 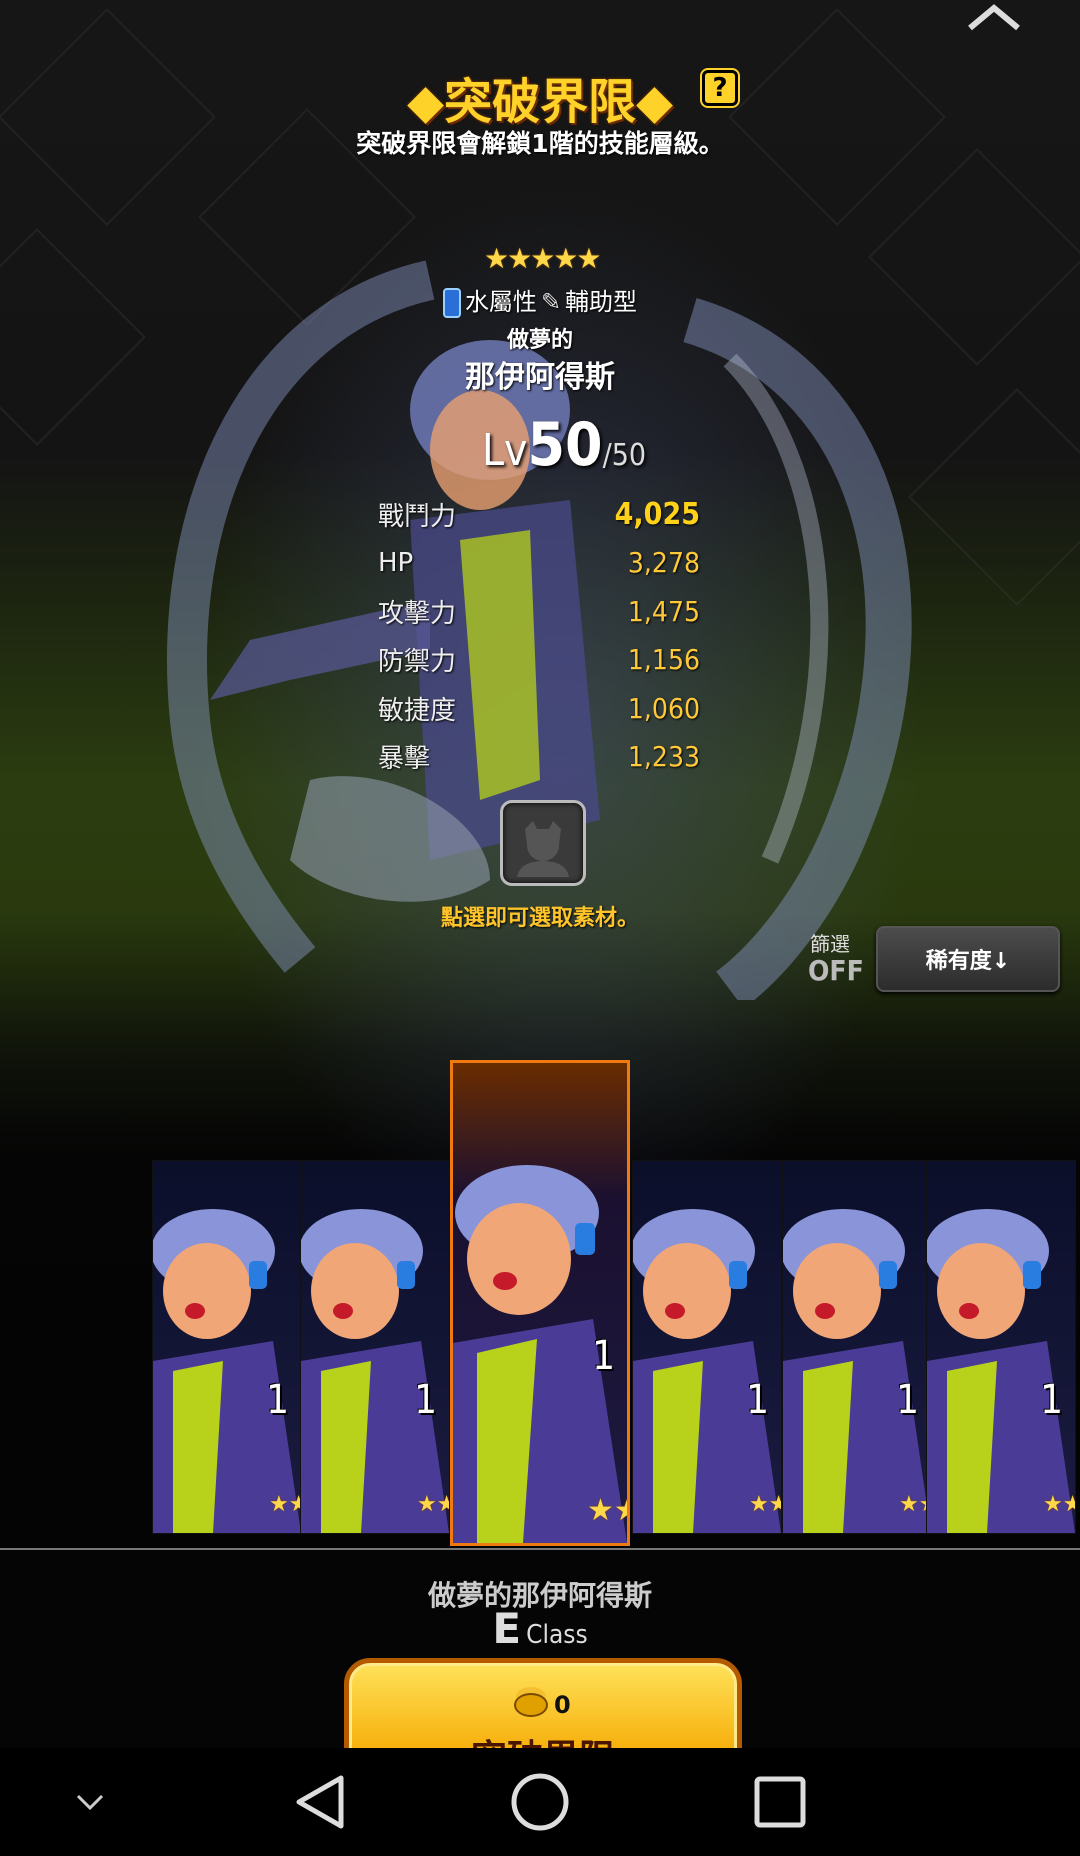 What do you see at coordinates (657, 514) in the screenshot?
I see `stat-value: 4,025` at bounding box center [657, 514].